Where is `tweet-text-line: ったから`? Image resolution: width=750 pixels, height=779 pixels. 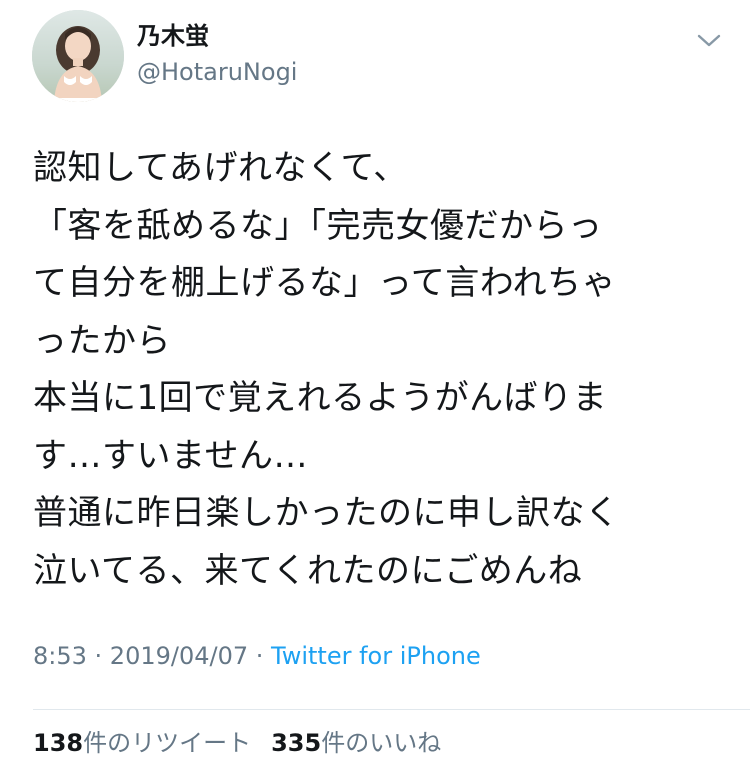
tweet-text-line: ったから is located at coordinates (102, 340).